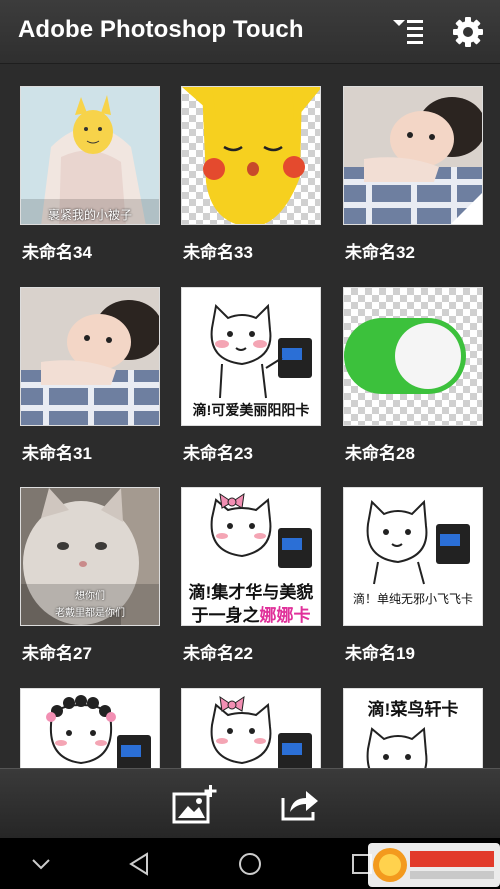  Describe the element at coordinates (380, 453) in the screenshot. I see `project-name: 未命名28` at that location.